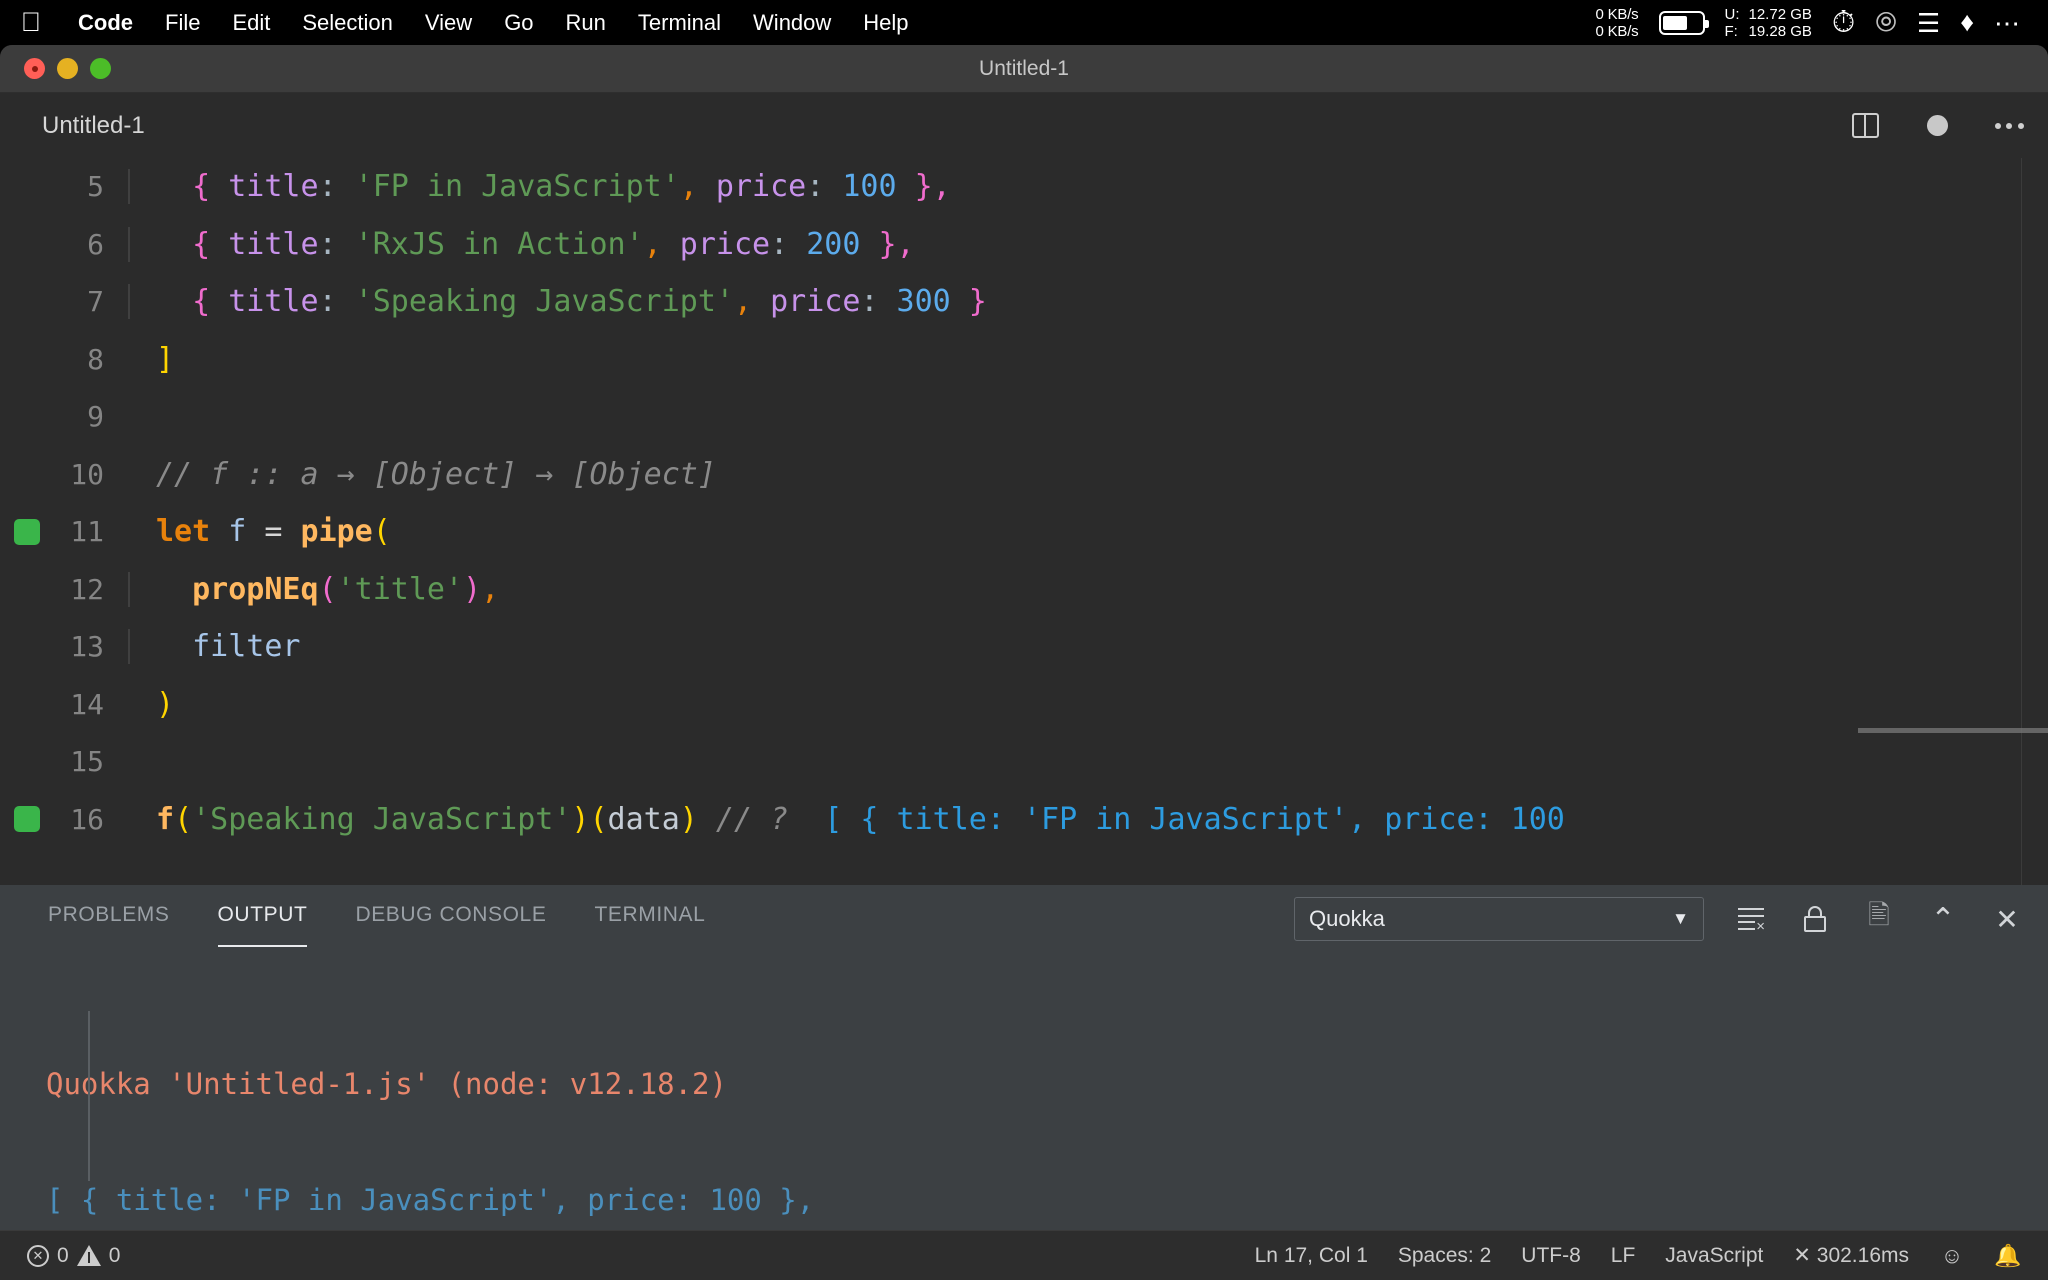 This screenshot has height=1280, width=2048. What do you see at coordinates (1714, 1256) in the screenshot?
I see `status-language-mode: JavaScript` at bounding box center [1714, 1256].